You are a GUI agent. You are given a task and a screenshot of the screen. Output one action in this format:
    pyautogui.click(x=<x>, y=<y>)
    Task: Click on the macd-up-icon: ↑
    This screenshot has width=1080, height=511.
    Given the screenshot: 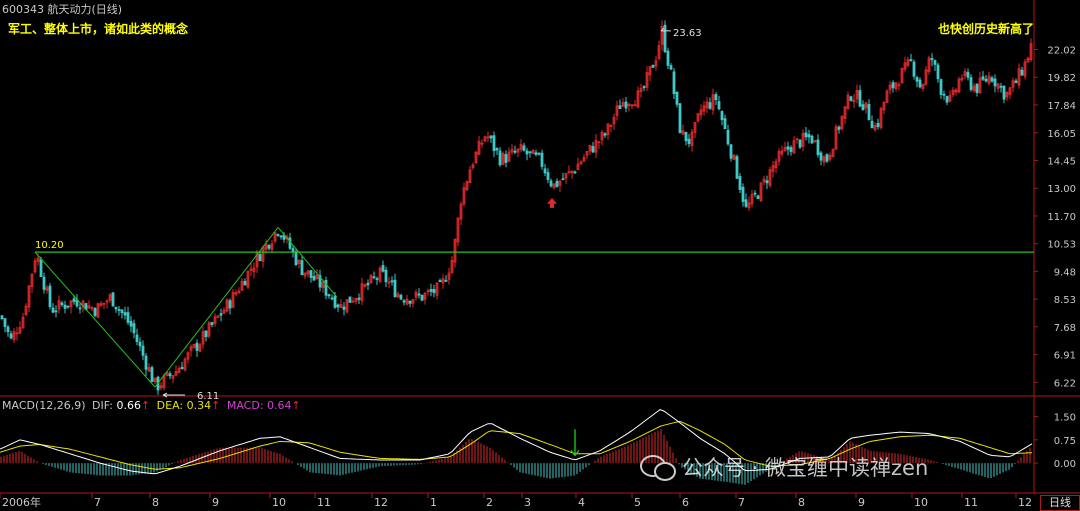 What is the action you would take?
    pyautogui.click(x=296, y=405)
    